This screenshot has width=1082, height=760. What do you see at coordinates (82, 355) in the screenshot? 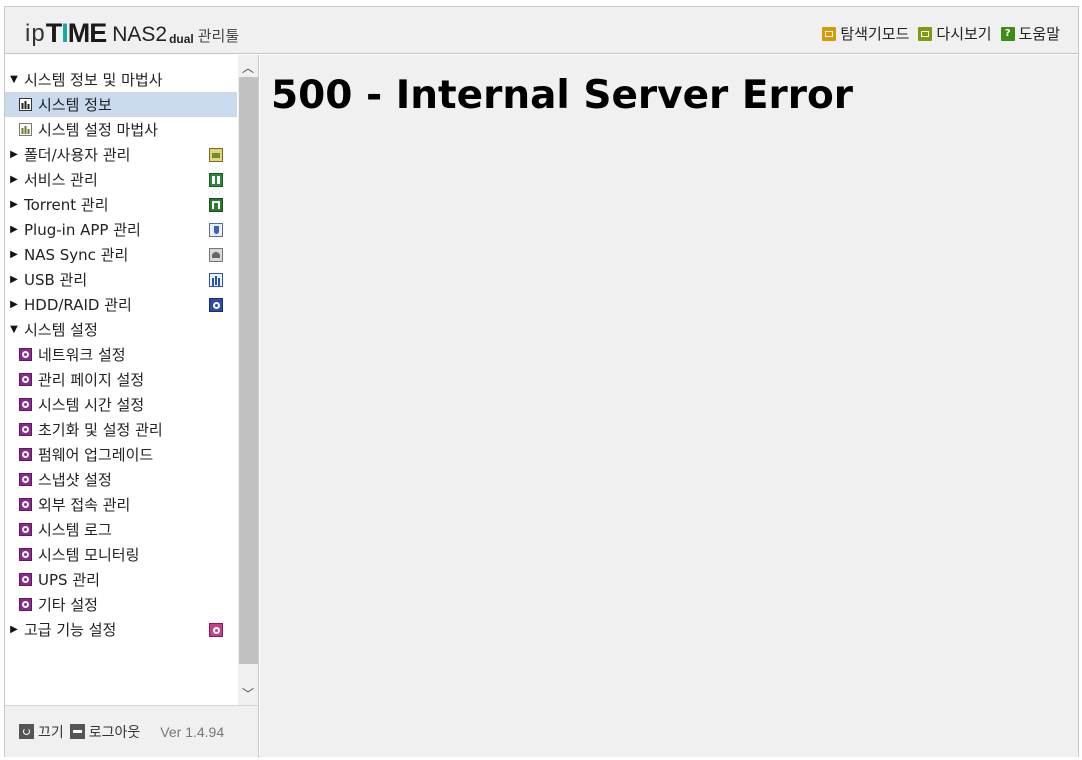
I see `menu-label: 네트워크 설정` at bounding box center [82, 355].